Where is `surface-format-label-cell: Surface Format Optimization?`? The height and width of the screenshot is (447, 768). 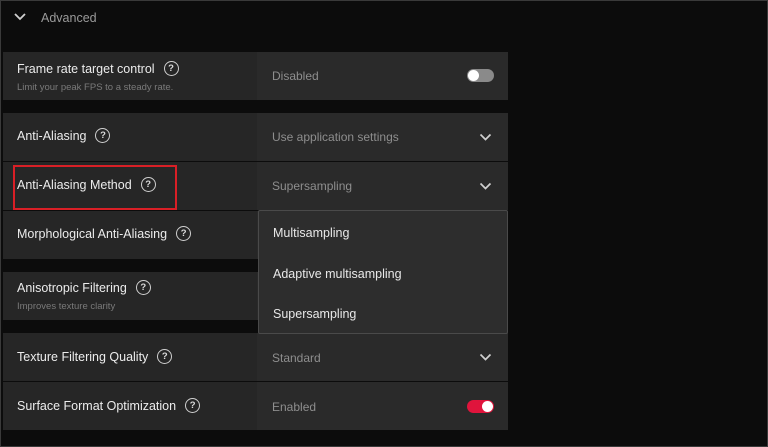
surface-format-label-cell: Surface Format Optimization? is located at coordinates (129, 406).